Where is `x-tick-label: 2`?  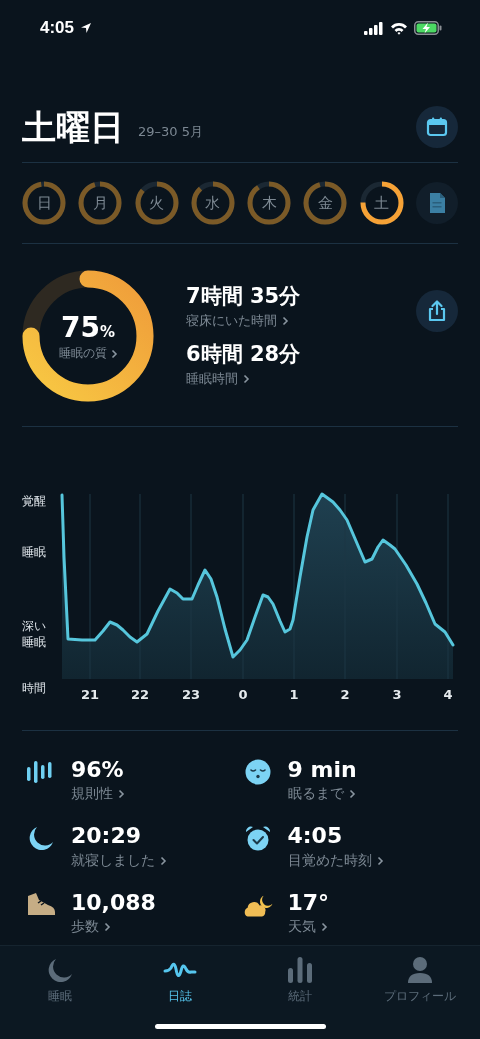 x-tick-label: 2 is located at coordinates (345, 694).